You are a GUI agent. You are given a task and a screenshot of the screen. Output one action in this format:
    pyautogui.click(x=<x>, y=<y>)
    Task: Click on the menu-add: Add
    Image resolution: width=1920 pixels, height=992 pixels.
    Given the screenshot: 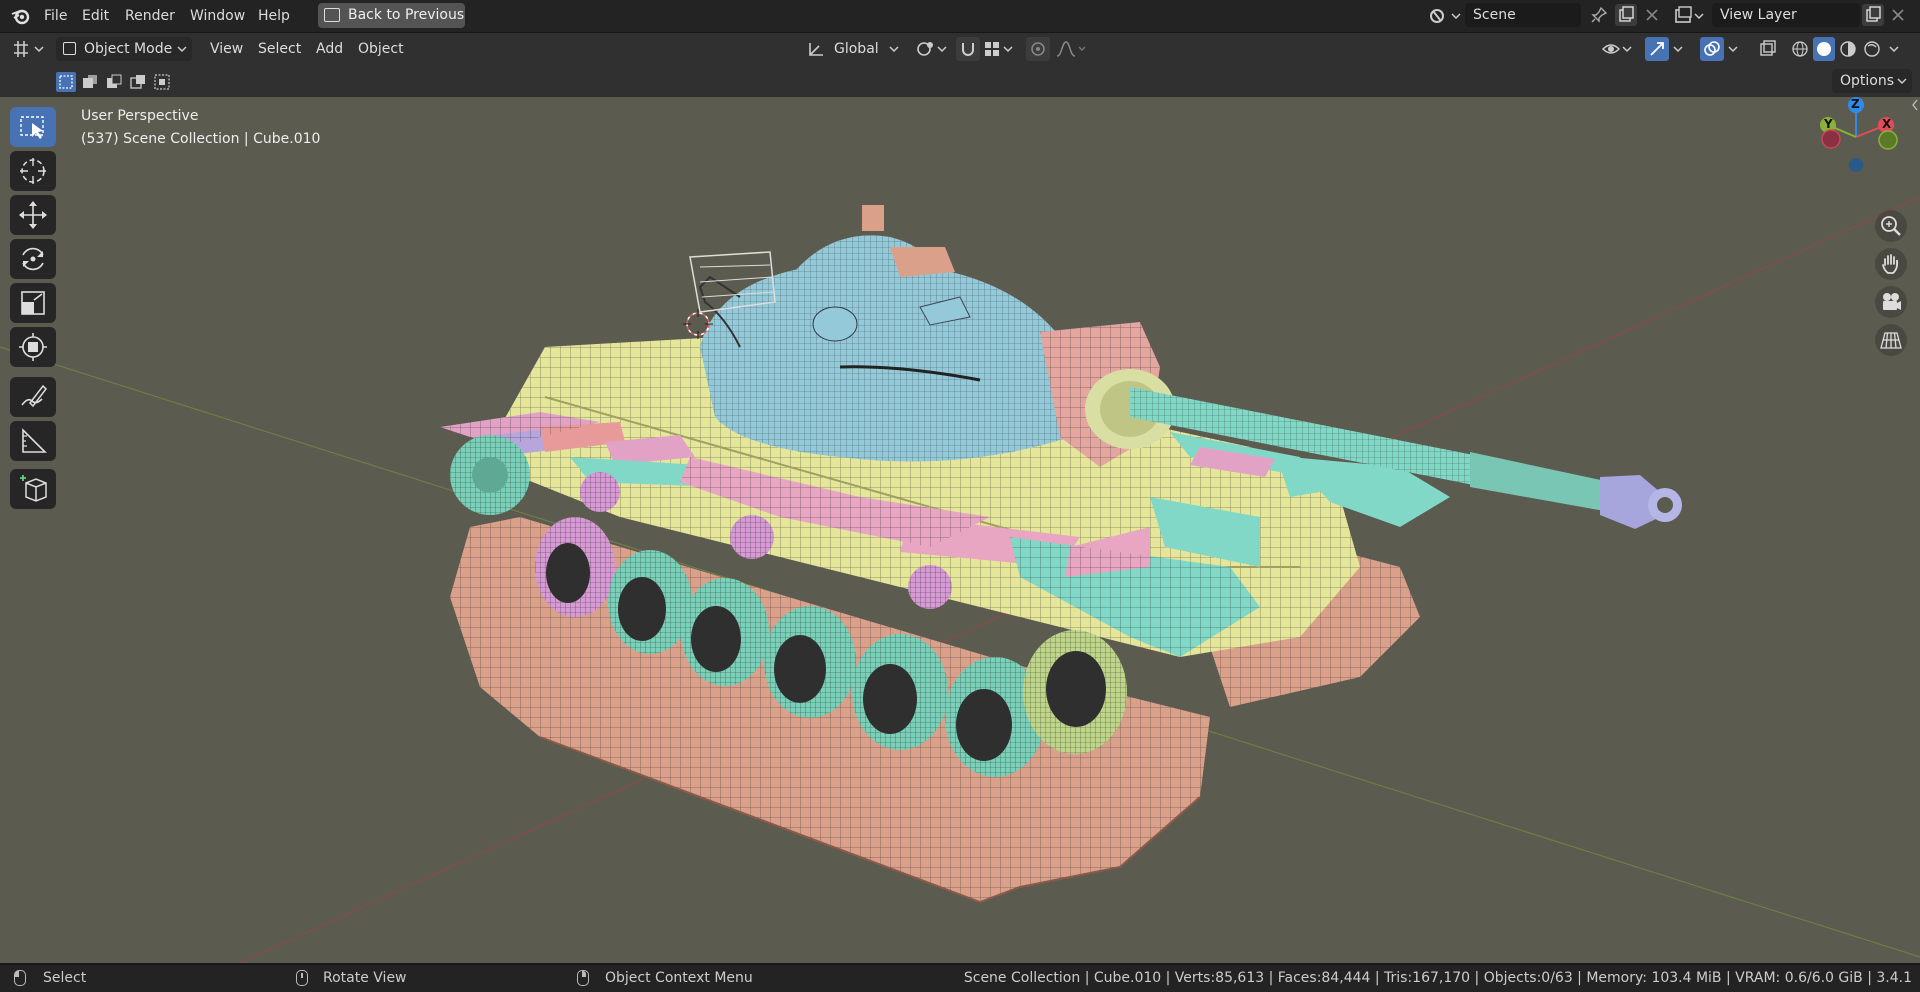 What is the action you would take?
    pyautogui.click(x=329, y=49)
    